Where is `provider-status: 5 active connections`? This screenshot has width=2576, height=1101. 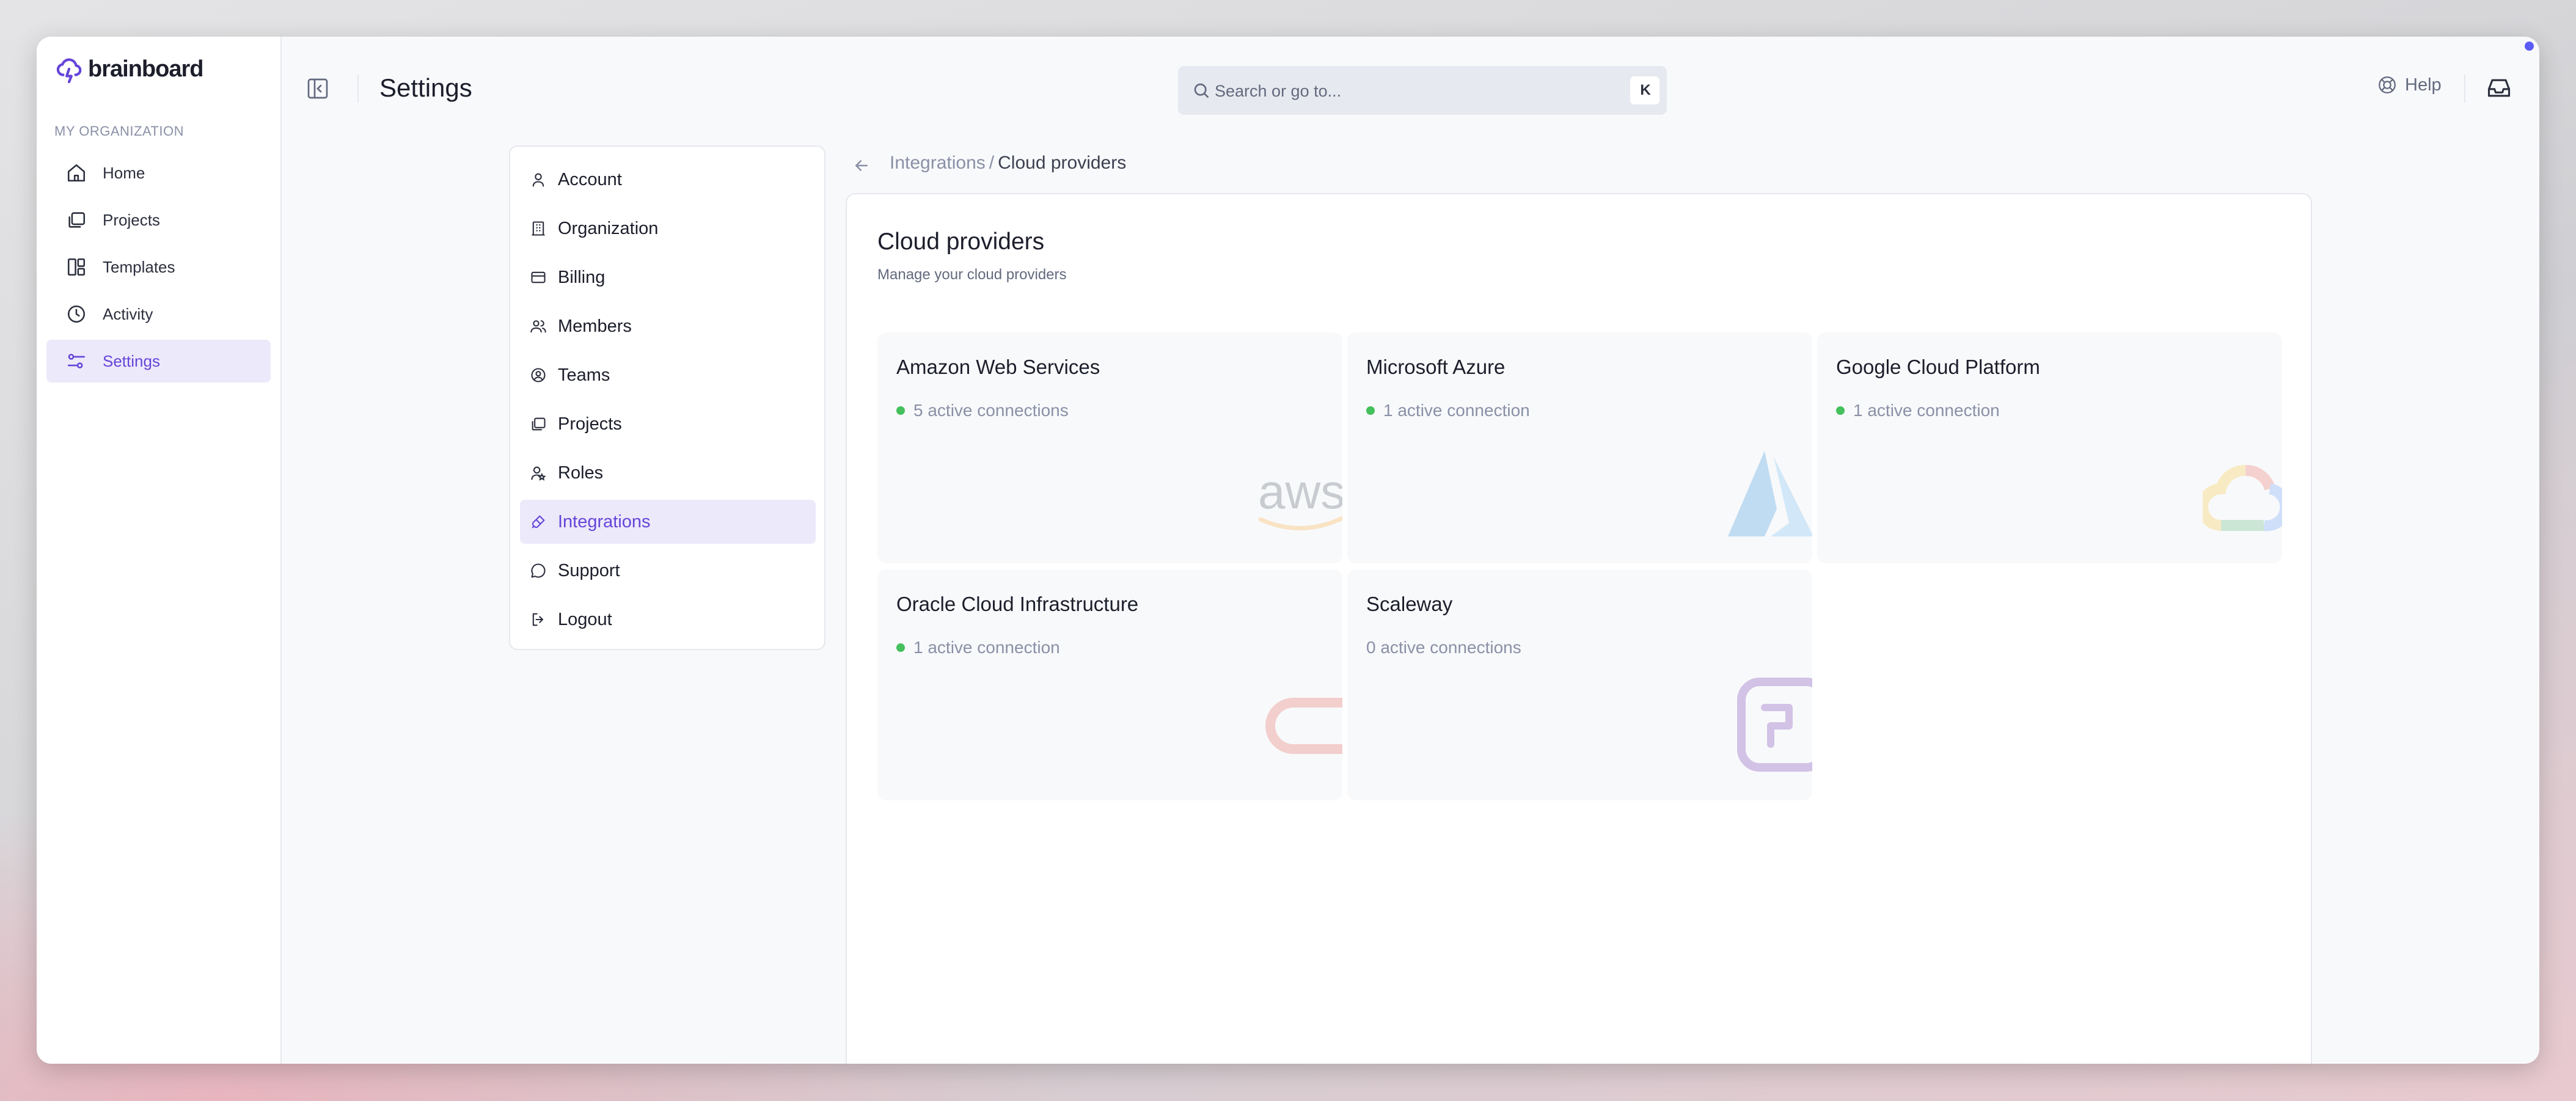 provider-status: 5 active connections is located at coordinates (982, 410).